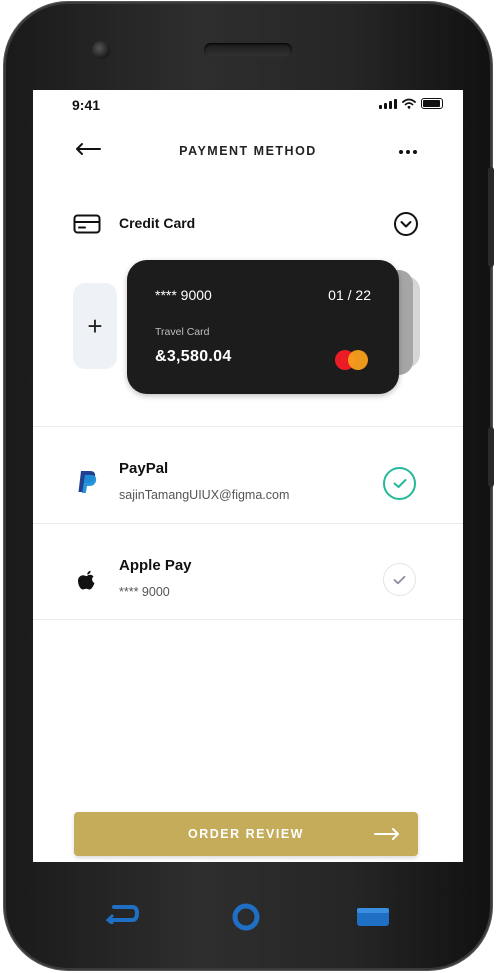  Describe the element at coordinates (388, 104) in the screenshot. I see `signal-icon` at that location.